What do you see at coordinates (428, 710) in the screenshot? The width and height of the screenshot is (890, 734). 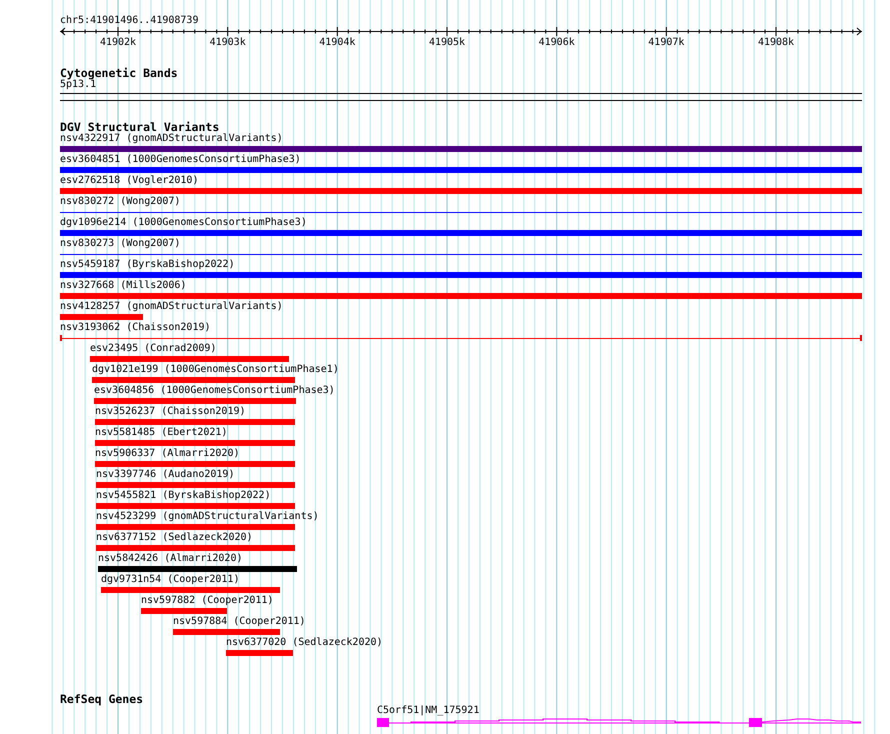 I see `gene-label: C5orf51|NM_175921` at bounding box center [428, 710].